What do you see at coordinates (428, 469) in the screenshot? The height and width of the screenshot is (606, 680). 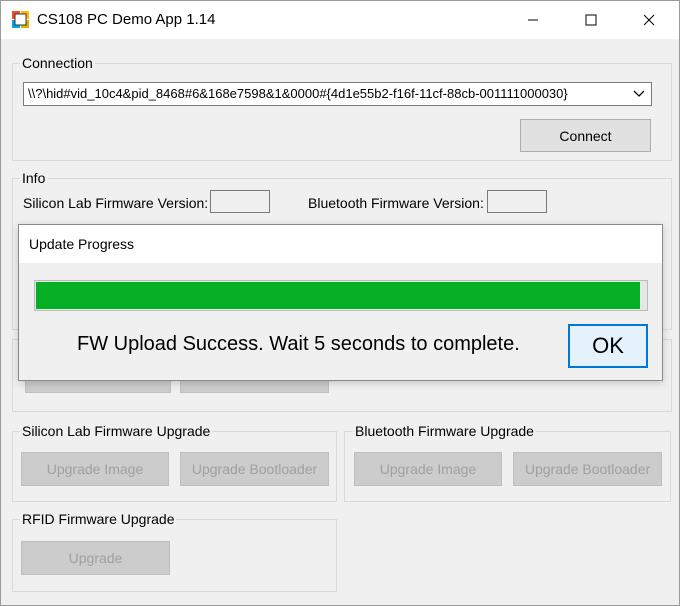 I see `bluetooth-upgrade-image-button: Upgrade Image` at bounding box center [428, 469].